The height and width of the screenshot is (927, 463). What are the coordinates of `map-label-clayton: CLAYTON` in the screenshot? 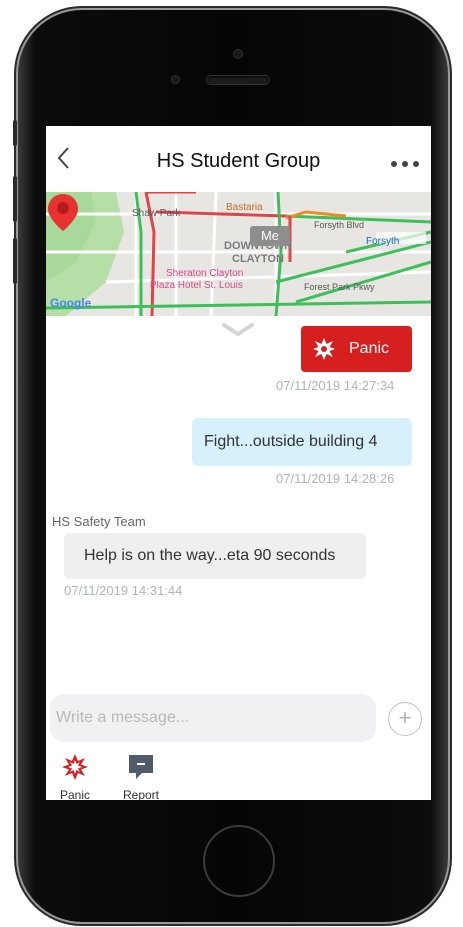 It's located at (258, 259).